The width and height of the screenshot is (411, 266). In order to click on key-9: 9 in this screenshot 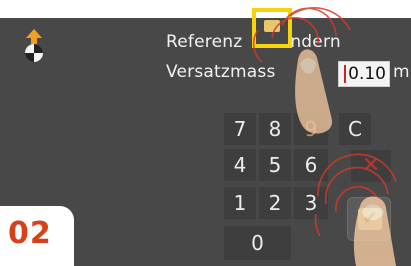, I will do `click(311, 129)`.